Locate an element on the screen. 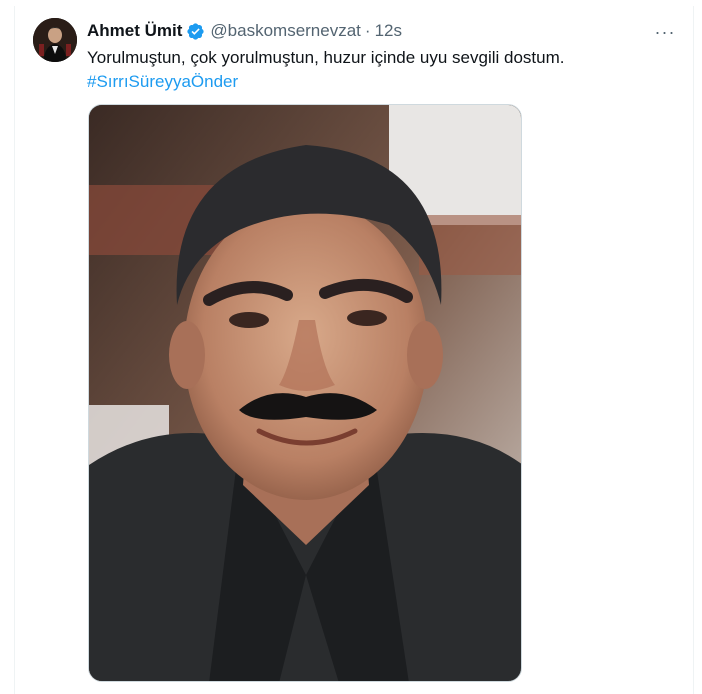 Image resolution: width=702 pixels, height=694 pixels. avatar is located at coordinates (55, 40).